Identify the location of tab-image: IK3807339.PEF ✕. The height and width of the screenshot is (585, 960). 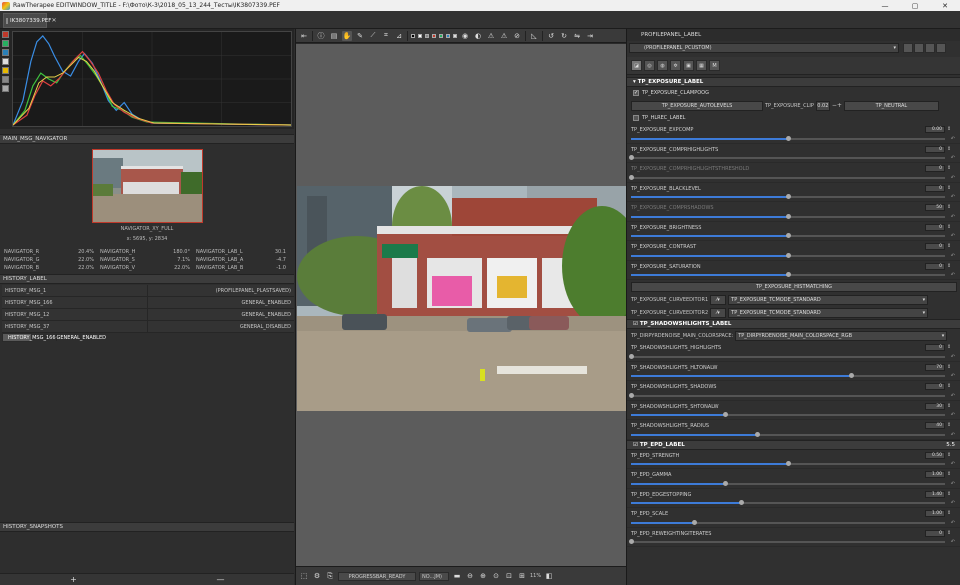
(29, 20).